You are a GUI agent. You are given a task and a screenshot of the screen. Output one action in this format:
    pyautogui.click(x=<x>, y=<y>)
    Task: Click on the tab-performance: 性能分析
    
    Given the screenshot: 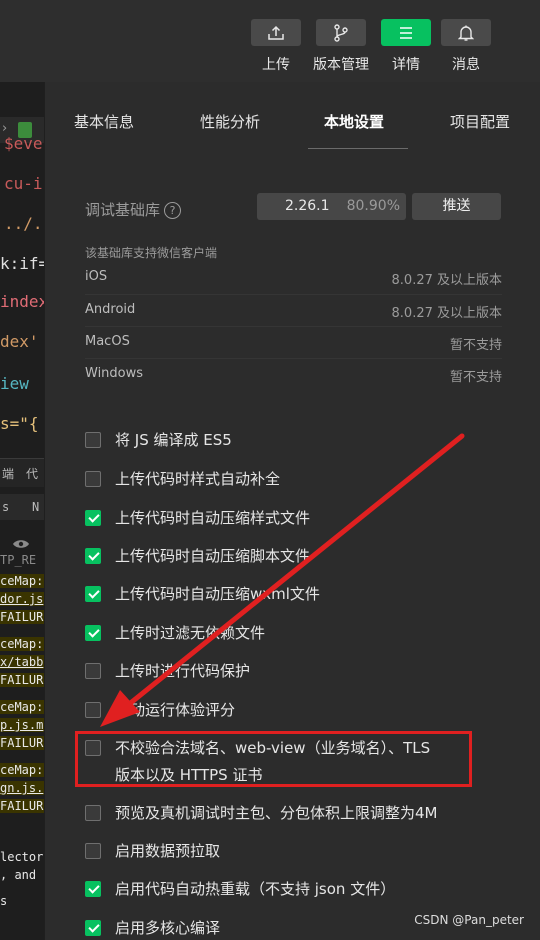 What is the action you would take?
    pyautogui.click(x=230, y=121)
    